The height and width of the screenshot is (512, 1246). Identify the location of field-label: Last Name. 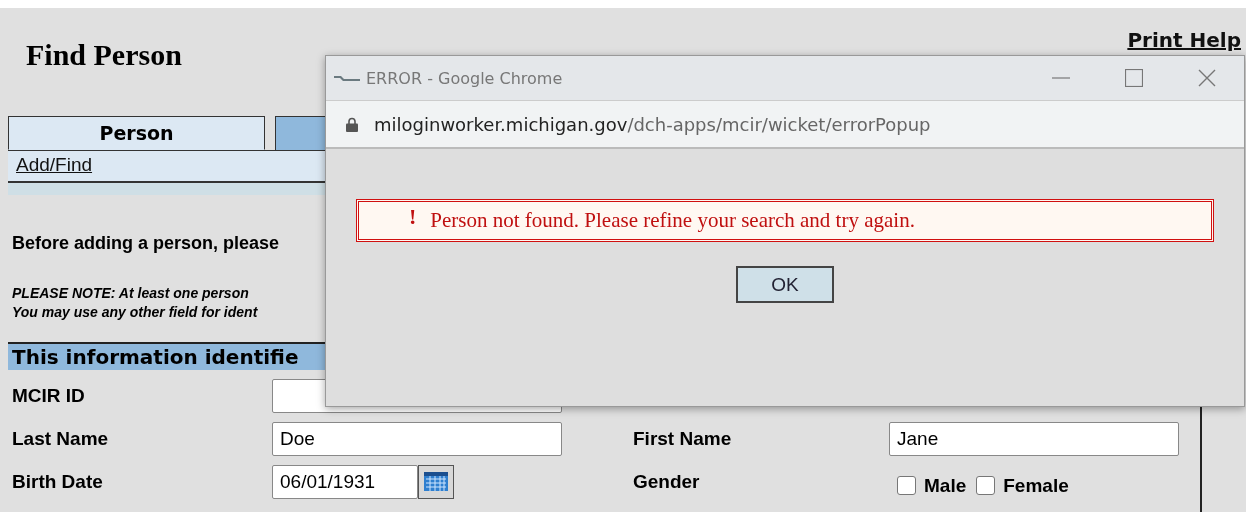
(60, 438).